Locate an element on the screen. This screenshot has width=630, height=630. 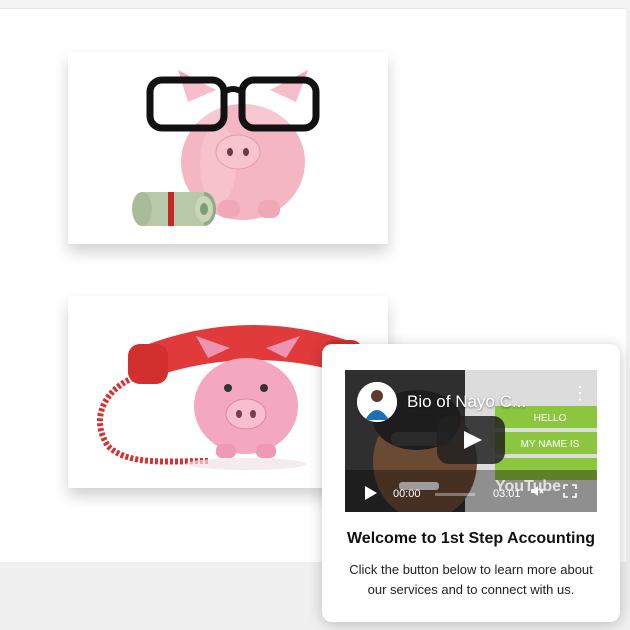
mute-icon is located at coordinates (537, 491).